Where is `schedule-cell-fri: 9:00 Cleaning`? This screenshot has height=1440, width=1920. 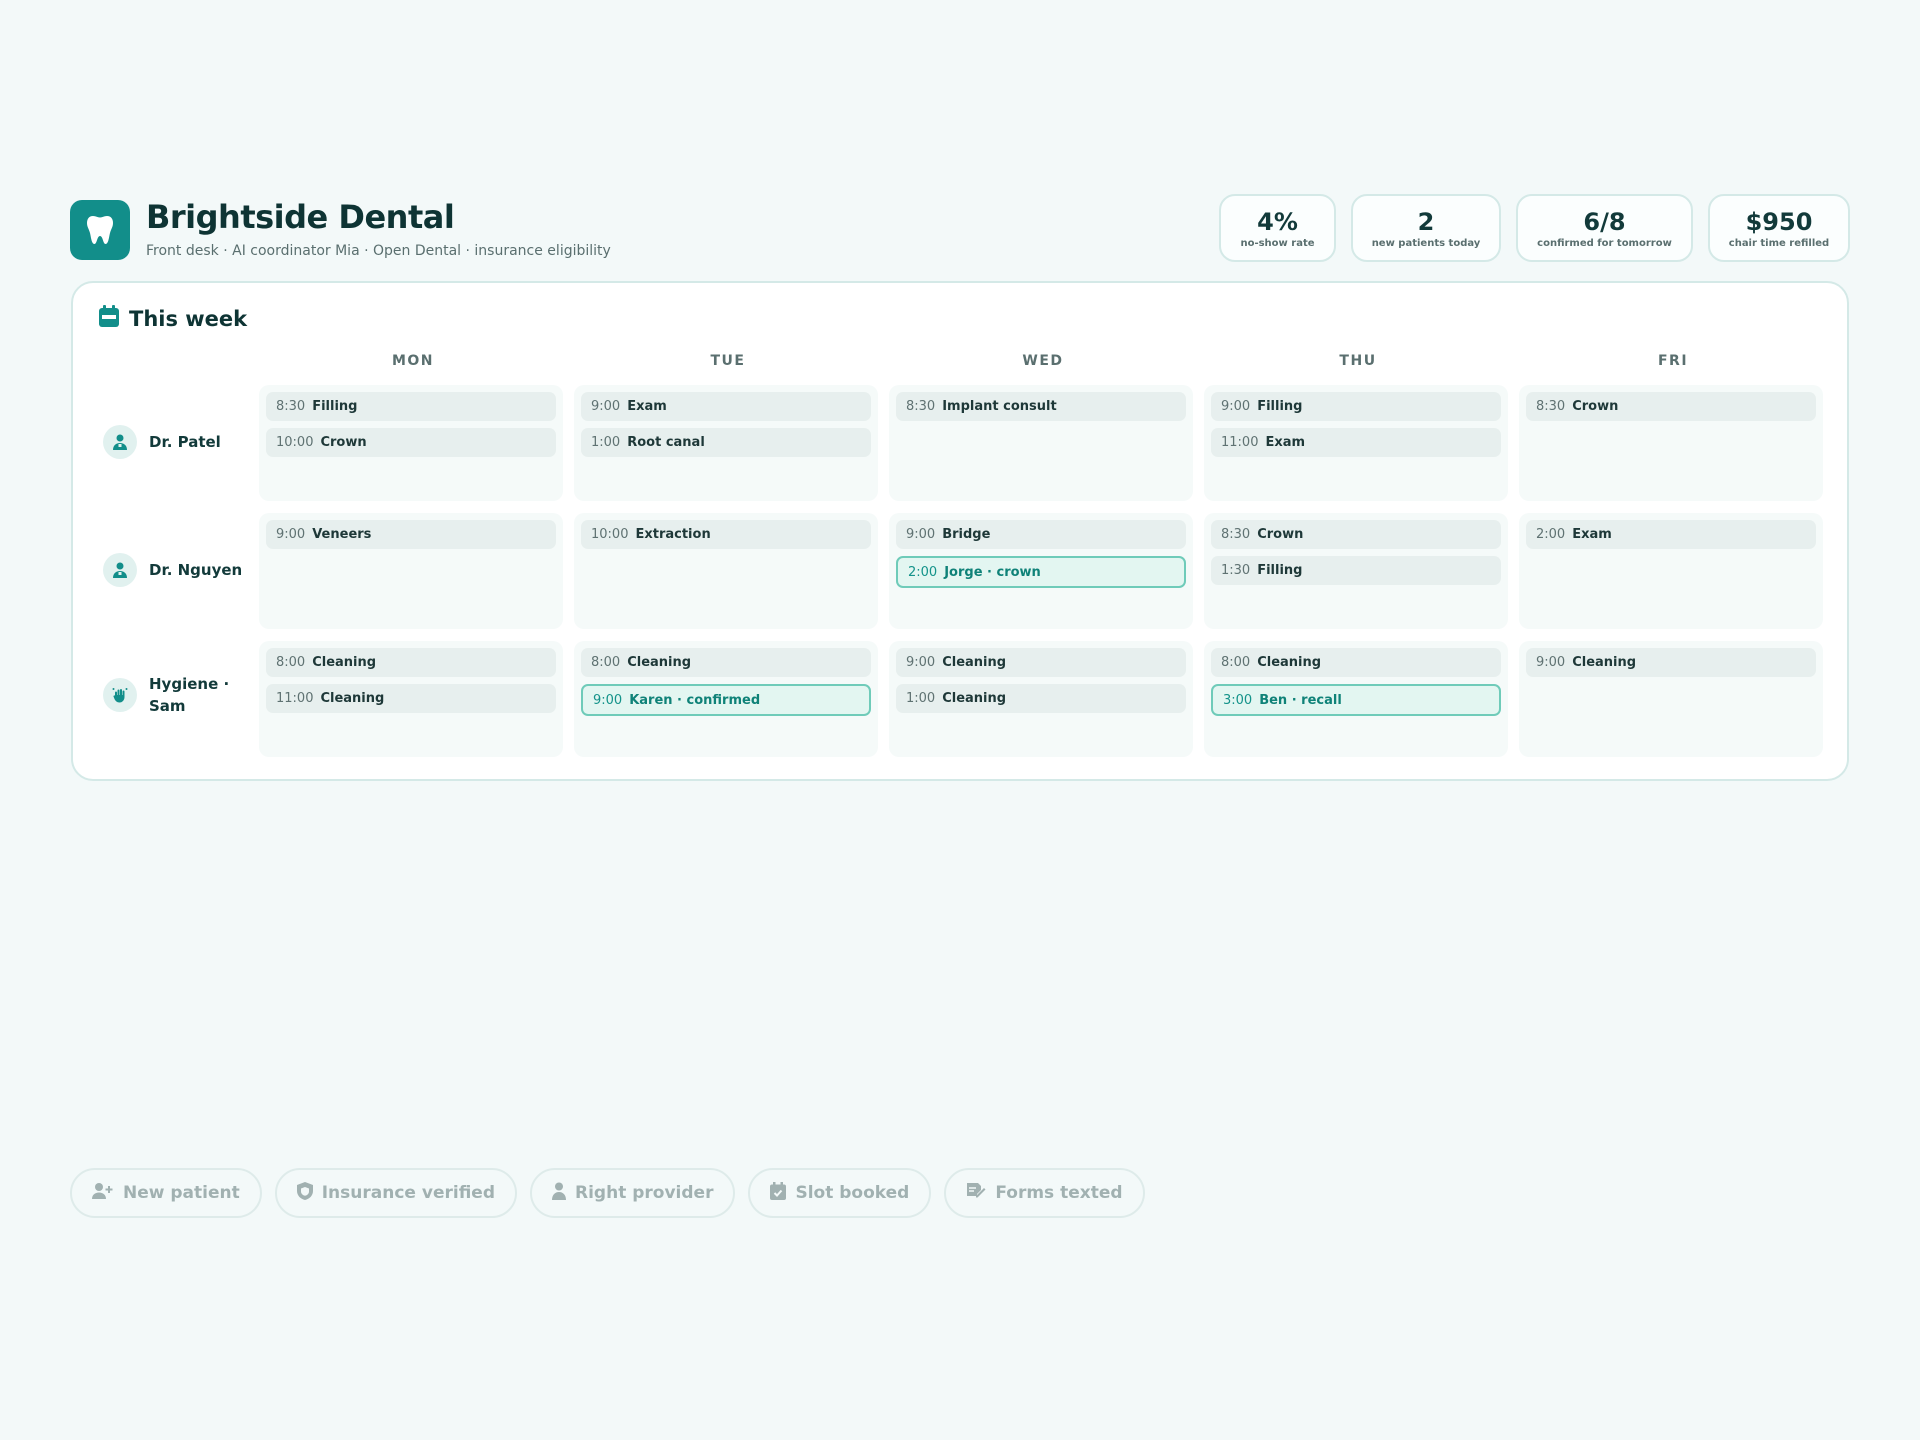
schedule-cell-fri: 9:00 Cleaning is located at coordinates (1671, 699).